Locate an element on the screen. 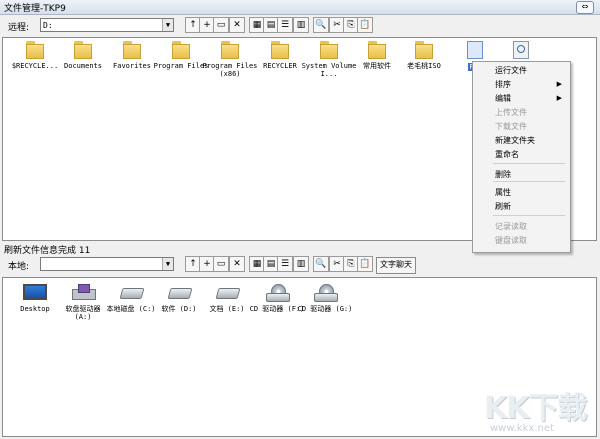 The image size is (600, 439). menu-item-label: 属性 is located at coordinates (503, 192).